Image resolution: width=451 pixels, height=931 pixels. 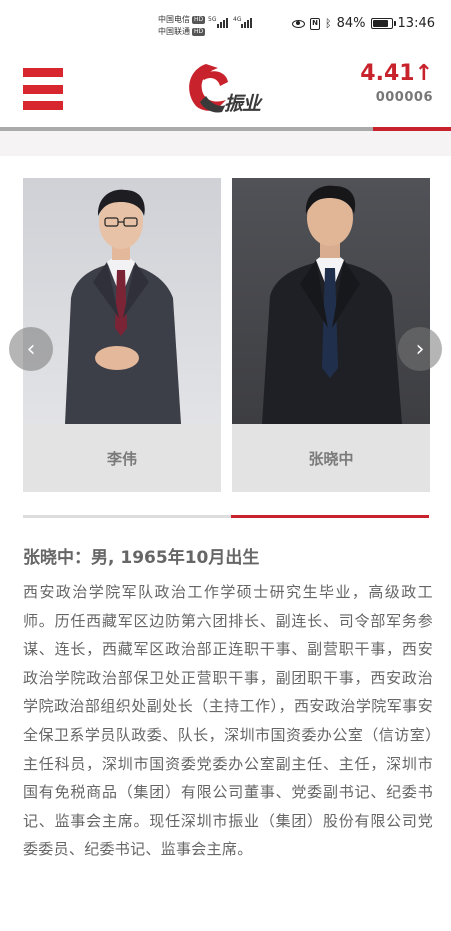 I want to click on stock-code: 000006, so click(x=404, y=97).